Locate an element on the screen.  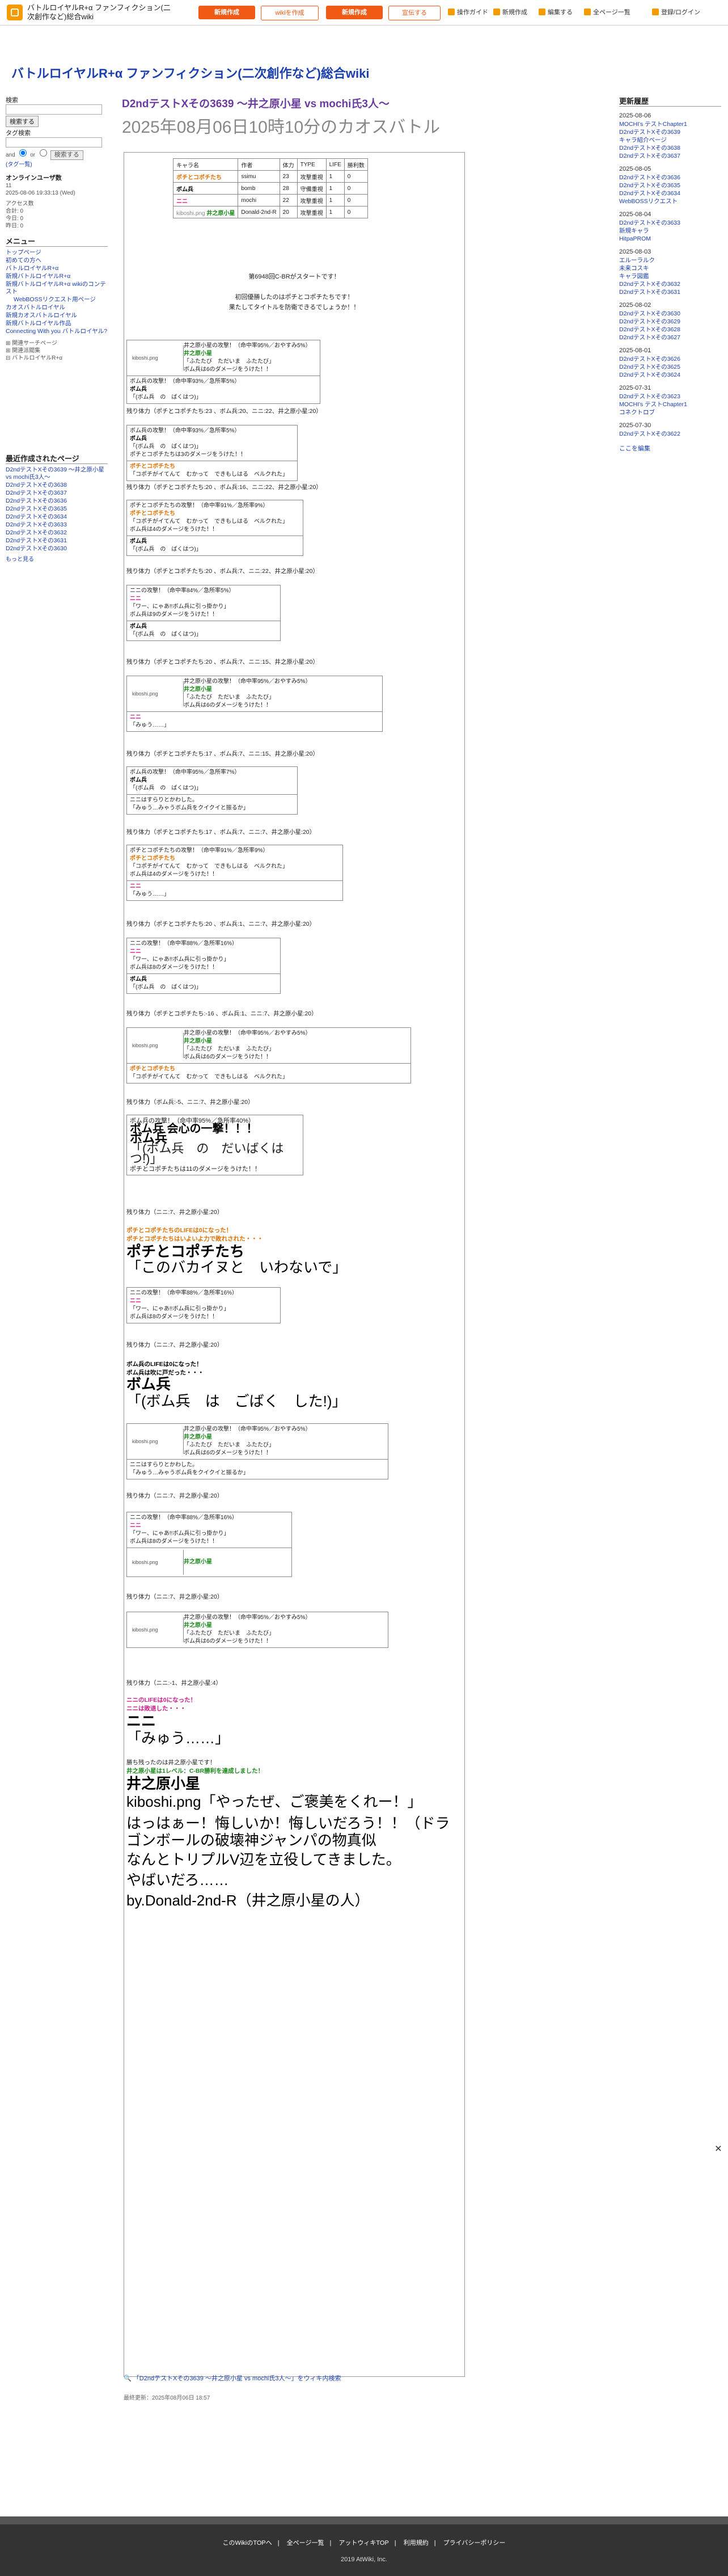
user-icon is located at coordinates (655, 12).